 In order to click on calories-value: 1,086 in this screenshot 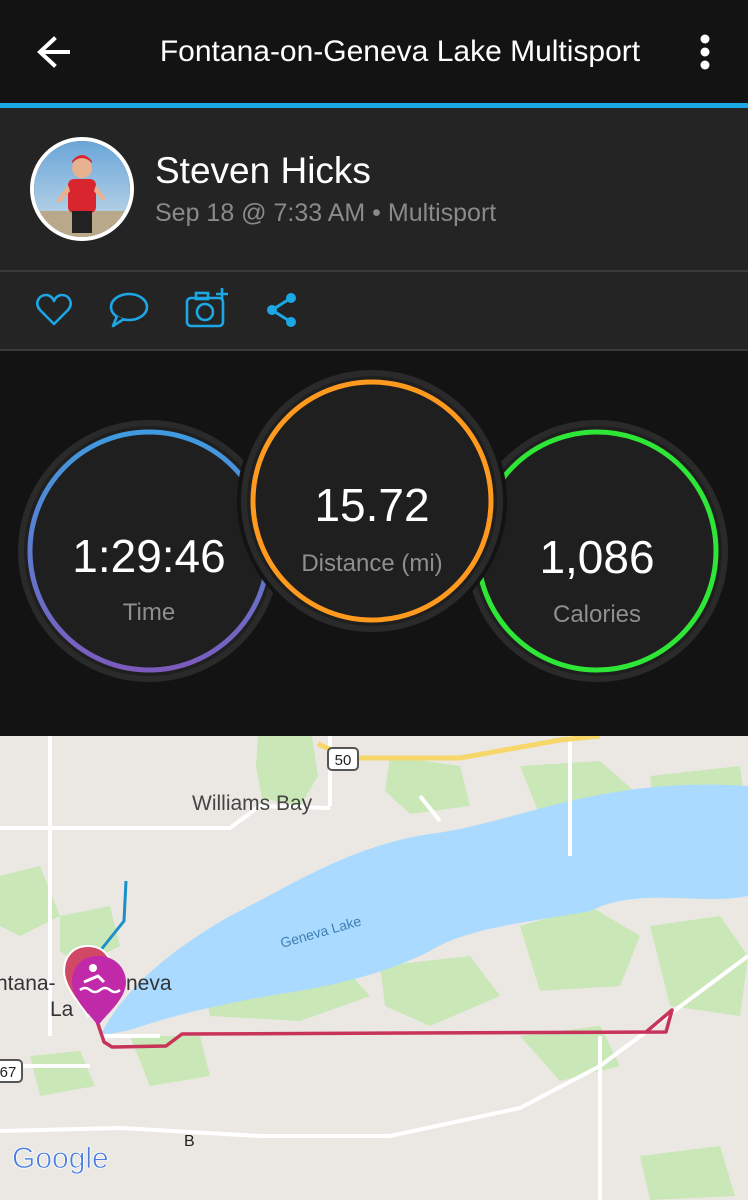, I will do `click(597, 557)`.